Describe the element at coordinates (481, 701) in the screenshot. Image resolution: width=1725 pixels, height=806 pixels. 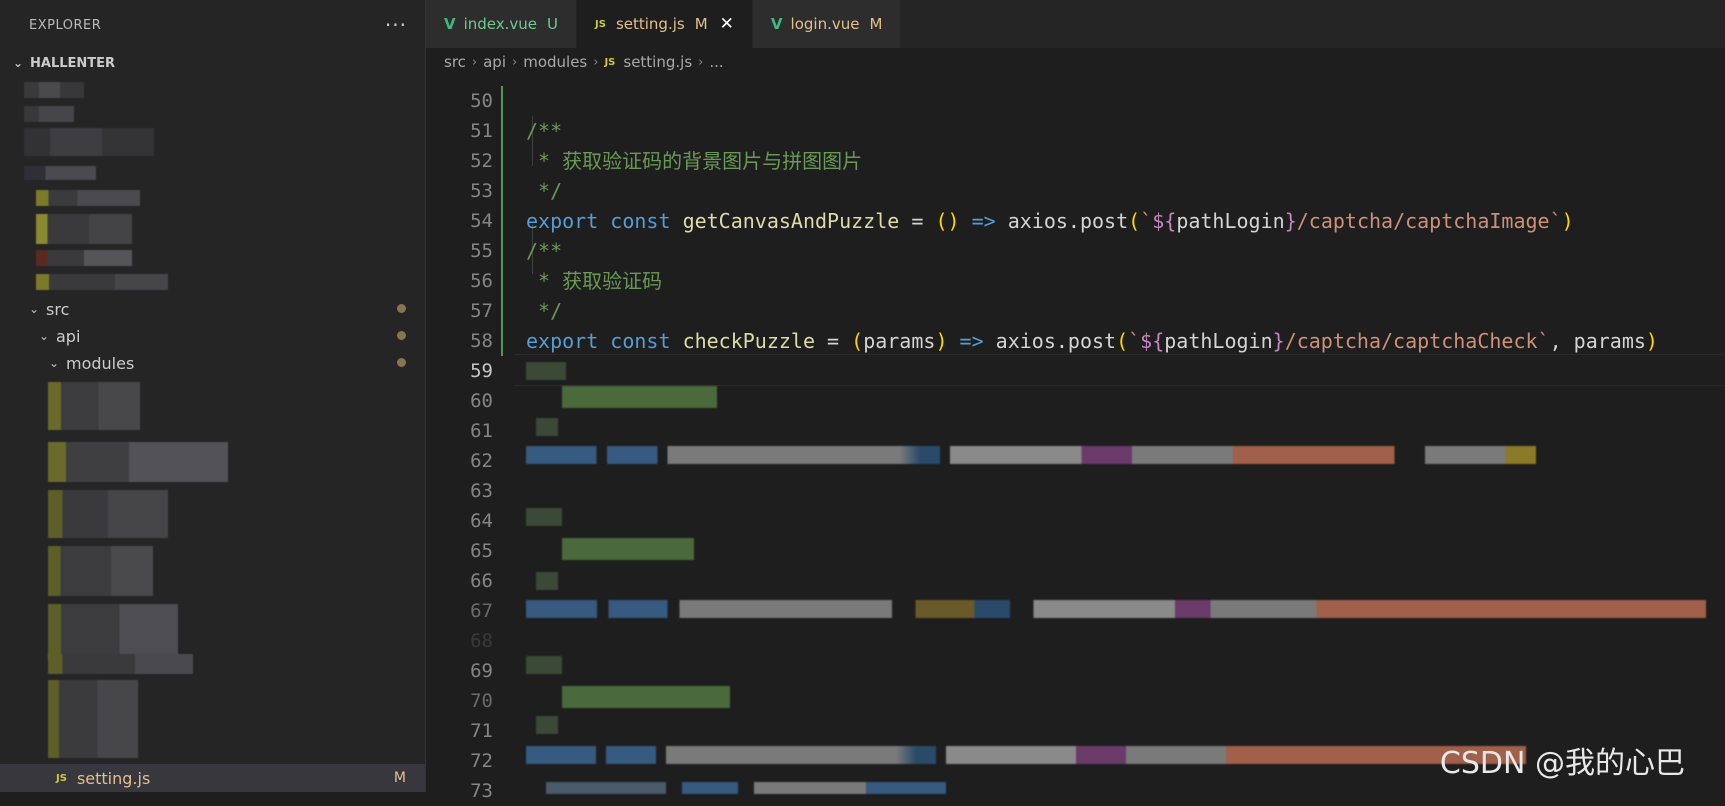
I see `line-number: 70` at that location.